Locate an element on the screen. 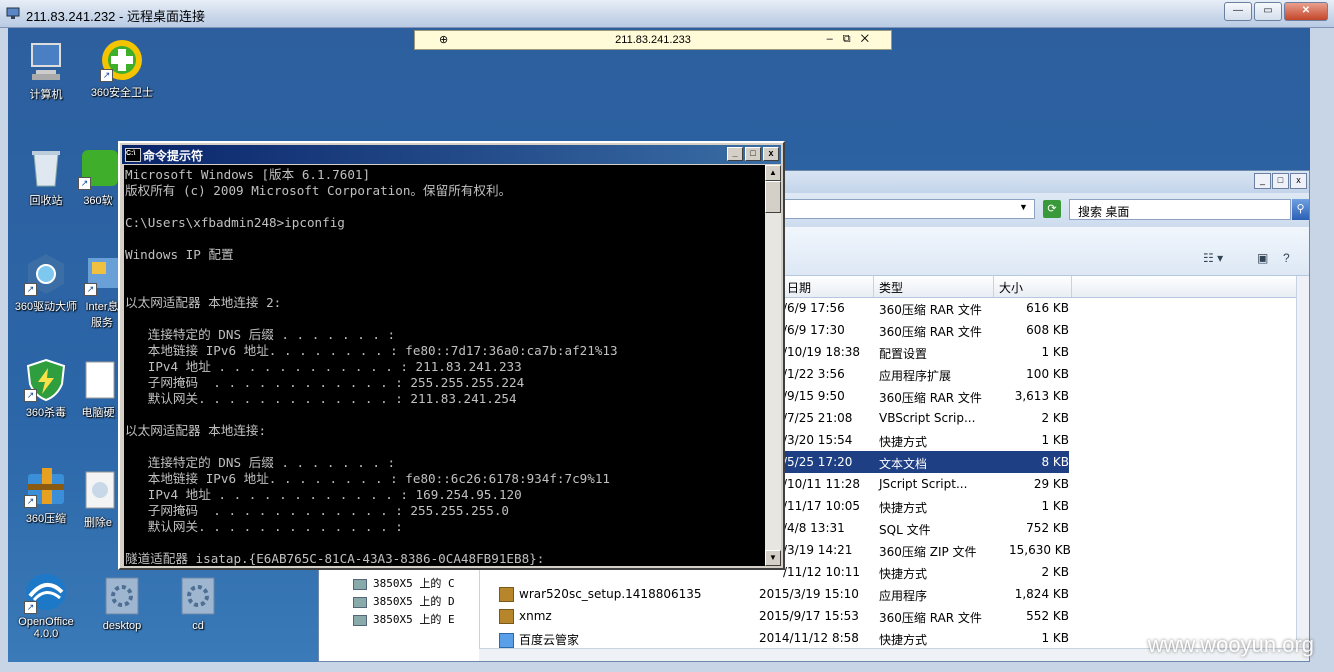  desktop-icon-360-zip: ↗ 360压缩 is located at coordinates (46, 495).